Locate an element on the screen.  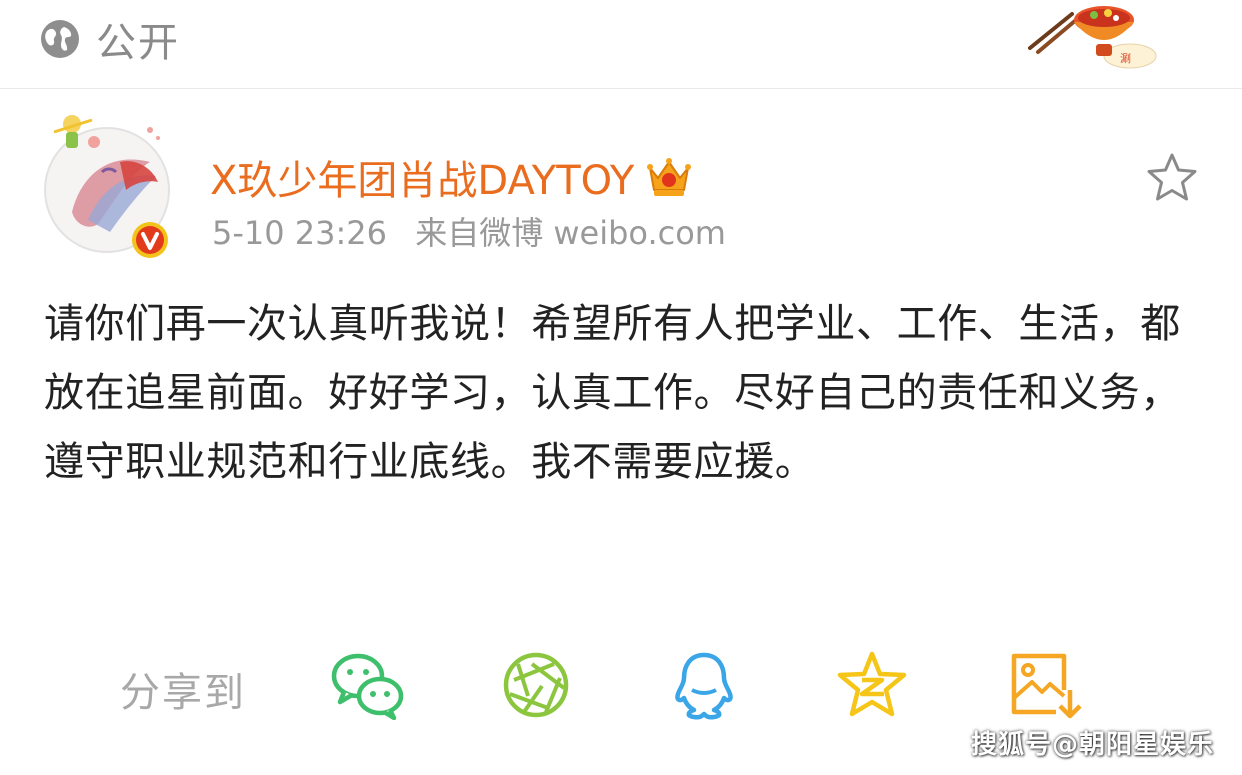
share-row: 分享到 is located at coordinates (621, 685).